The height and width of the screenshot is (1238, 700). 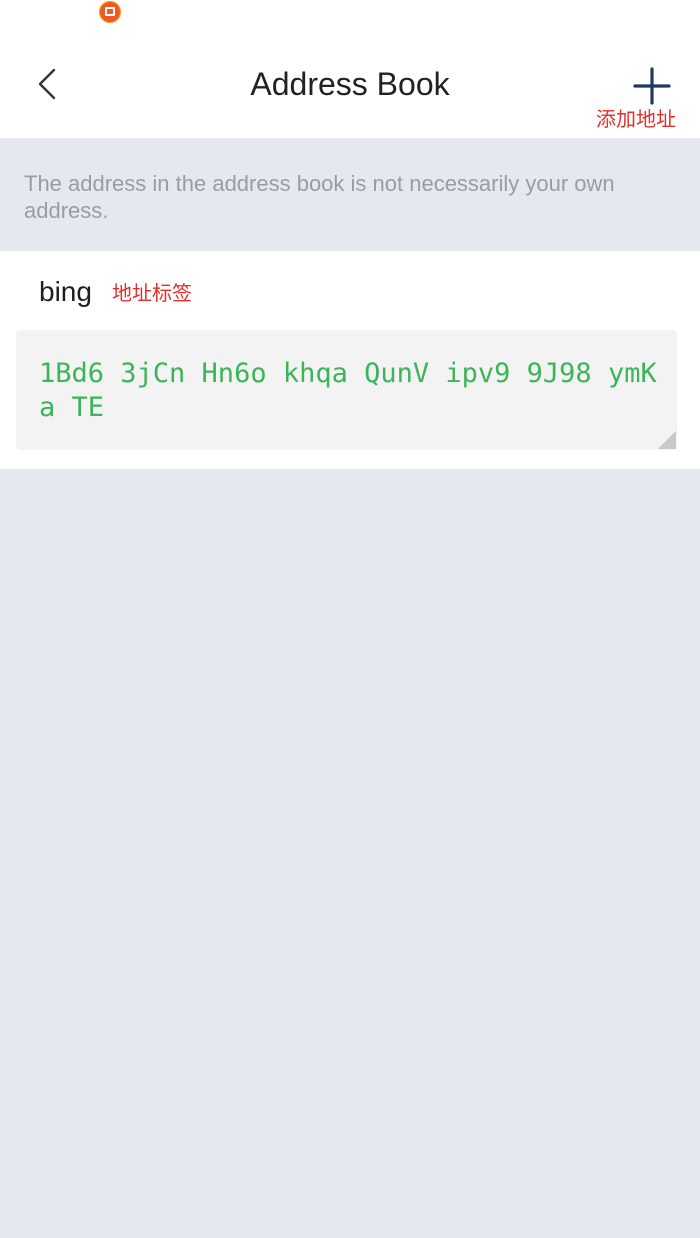 I want to click on address-label: bing, so click(x=65, y=291).